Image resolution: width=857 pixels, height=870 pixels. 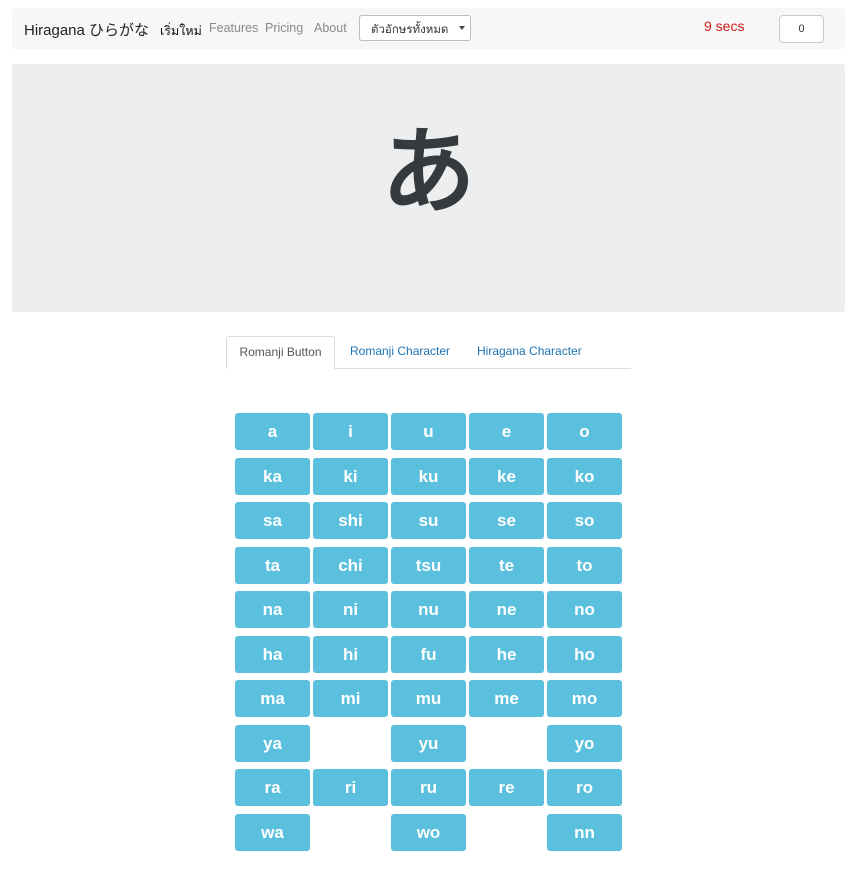 I want to click on tab-romanji-character: Romanji Character, so click(x=400, y=352).